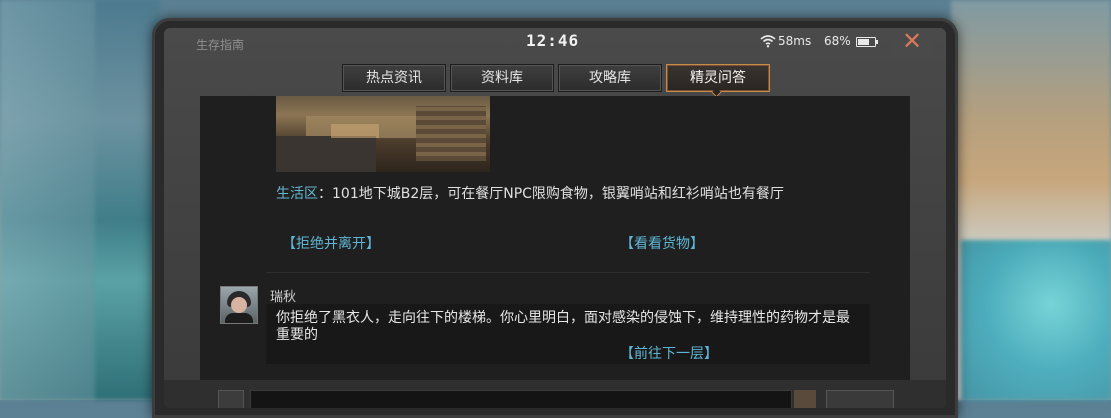 The width and height of the screenshot is (1111, 418). What do you see at coordinates (568, 272) in the screenshot?
I see `divider` at bounding box center [568, 272].